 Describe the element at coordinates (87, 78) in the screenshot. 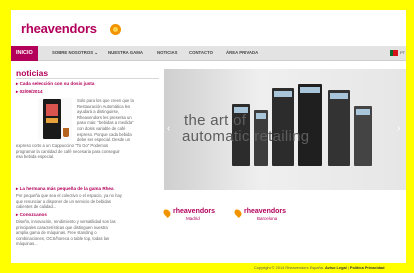

I see `section-divider` at that location.